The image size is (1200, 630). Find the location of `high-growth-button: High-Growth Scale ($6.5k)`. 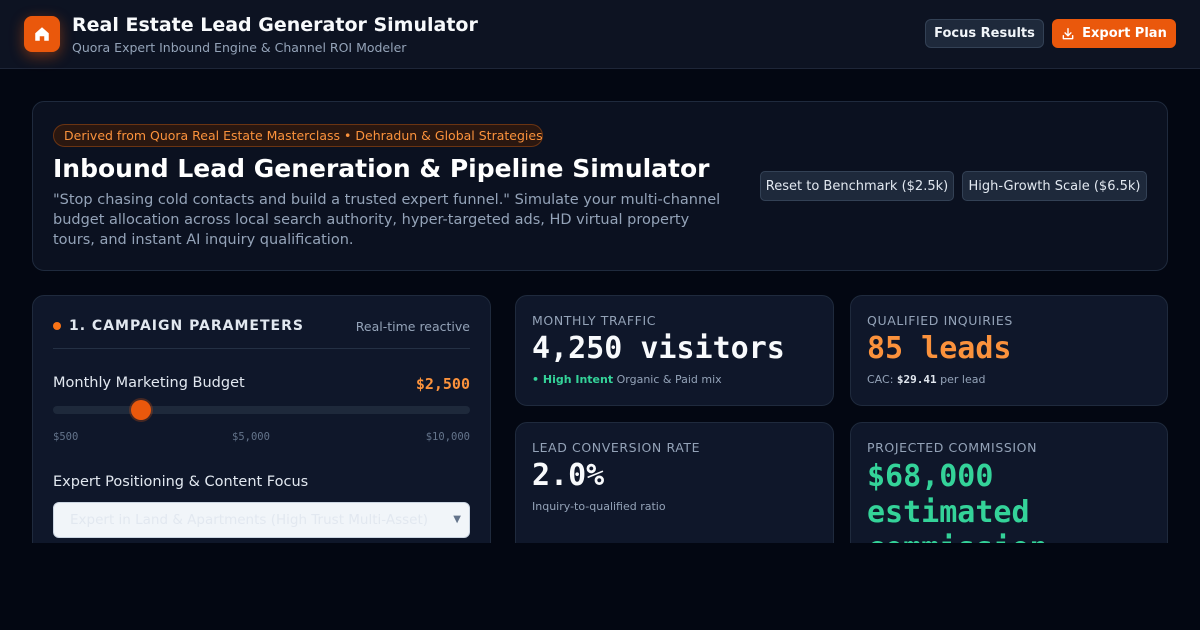

high-growth-button: High-Growth Scale ($6.5k) is located at coordinates (1054, 186).